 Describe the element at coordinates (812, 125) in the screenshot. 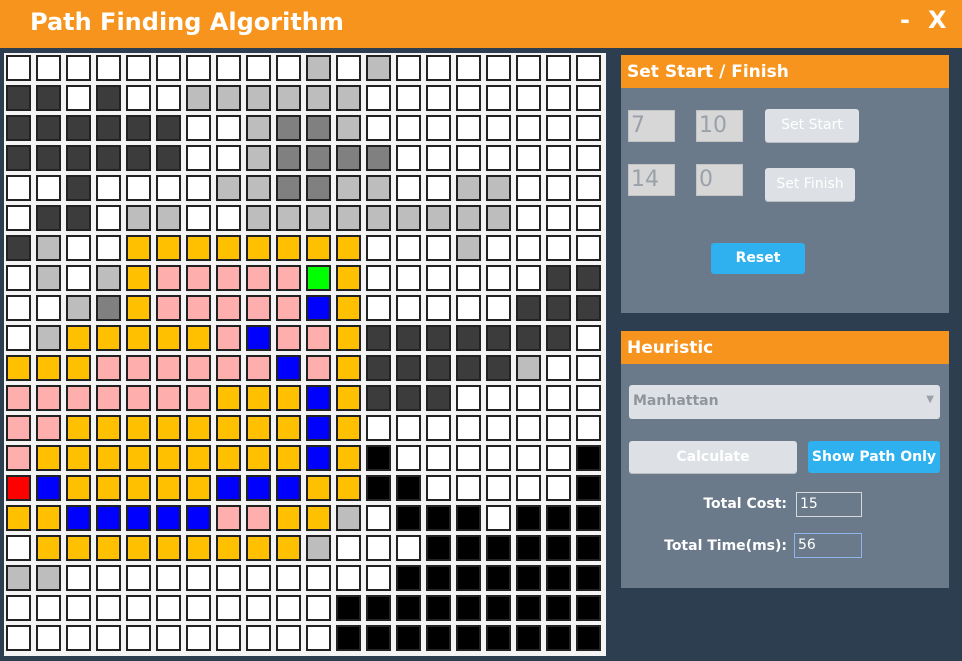

I see `set-start-button: Set Start` at that location.